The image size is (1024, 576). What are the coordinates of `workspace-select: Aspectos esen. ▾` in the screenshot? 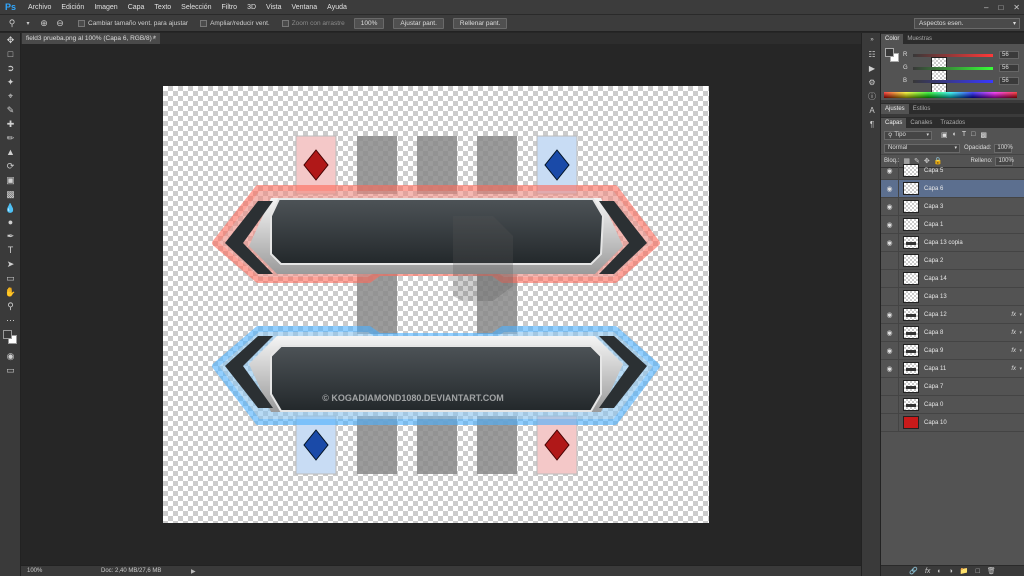 It's located at (967, 23).